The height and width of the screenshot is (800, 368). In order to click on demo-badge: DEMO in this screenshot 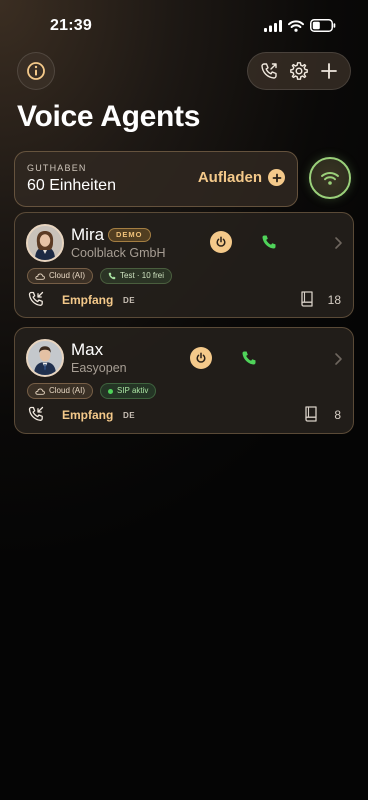, I will do `click(129, 235)`.